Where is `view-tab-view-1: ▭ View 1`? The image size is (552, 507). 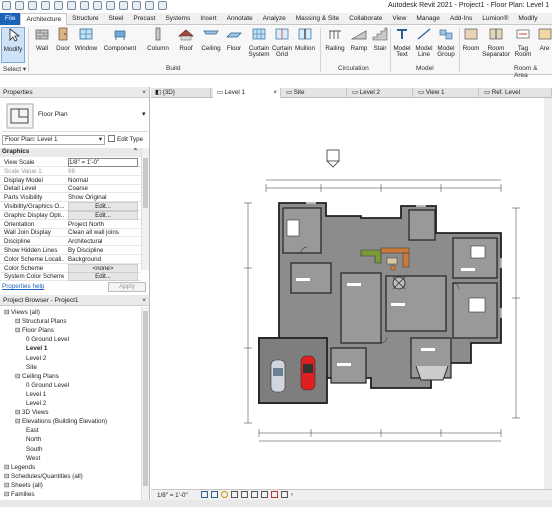 view-tab-view-1: ▭ View 1 is located at coordinates (446, 93).